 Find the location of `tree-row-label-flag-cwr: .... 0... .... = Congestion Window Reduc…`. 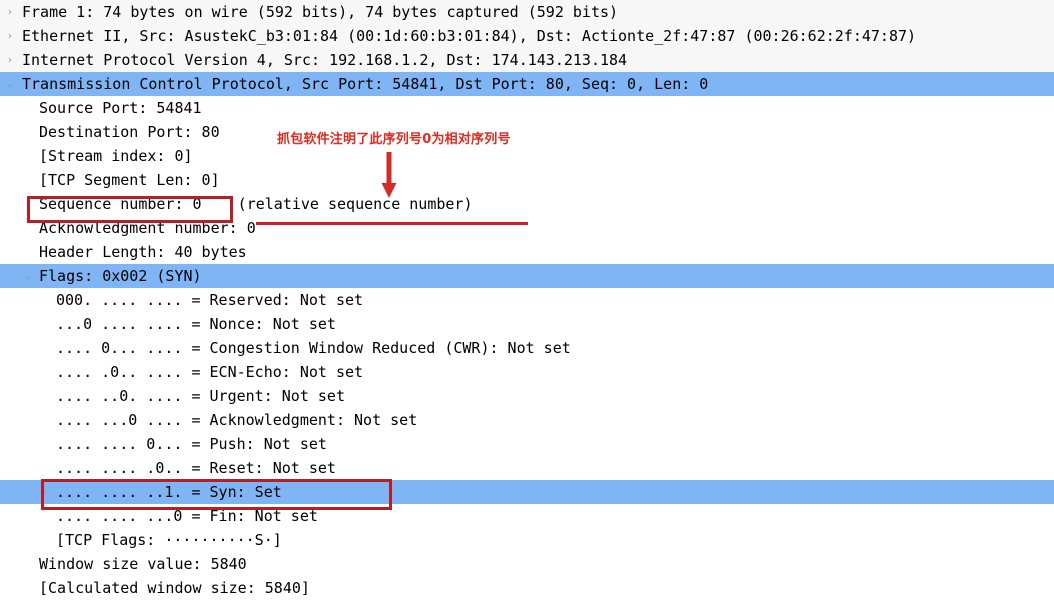

tree-row-label-flag-cwr: .... 0... .... = Congestion Window Reduc… is located at coordinates (313, 348).